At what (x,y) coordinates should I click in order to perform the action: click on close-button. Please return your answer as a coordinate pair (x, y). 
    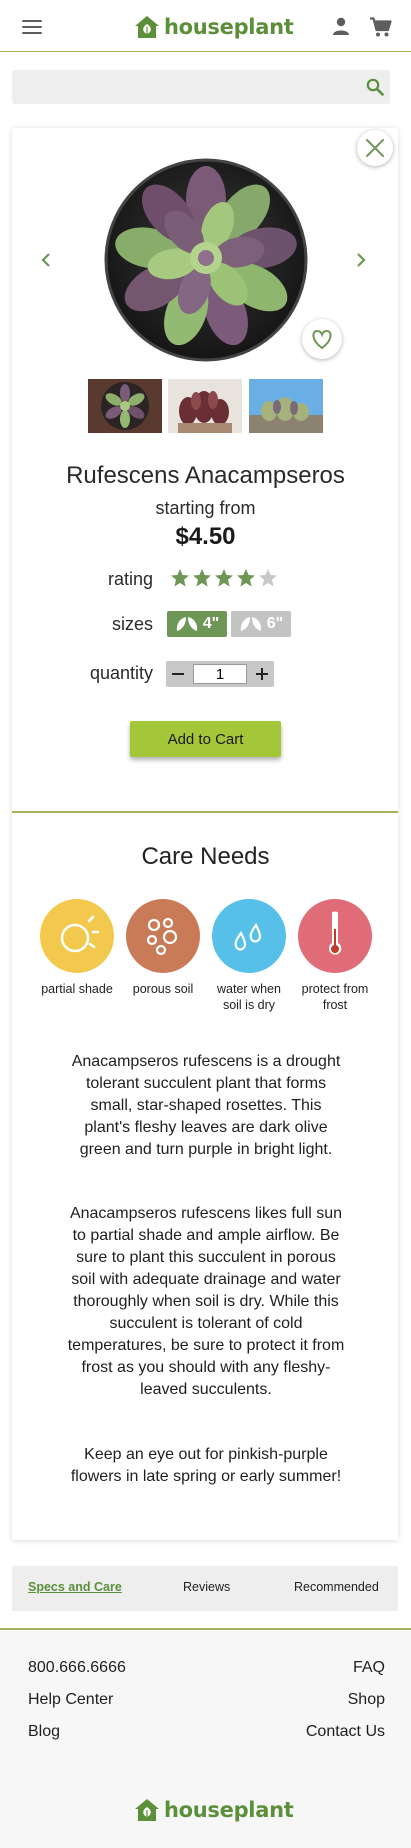
    Looking at the image, I should click on (375, 148).